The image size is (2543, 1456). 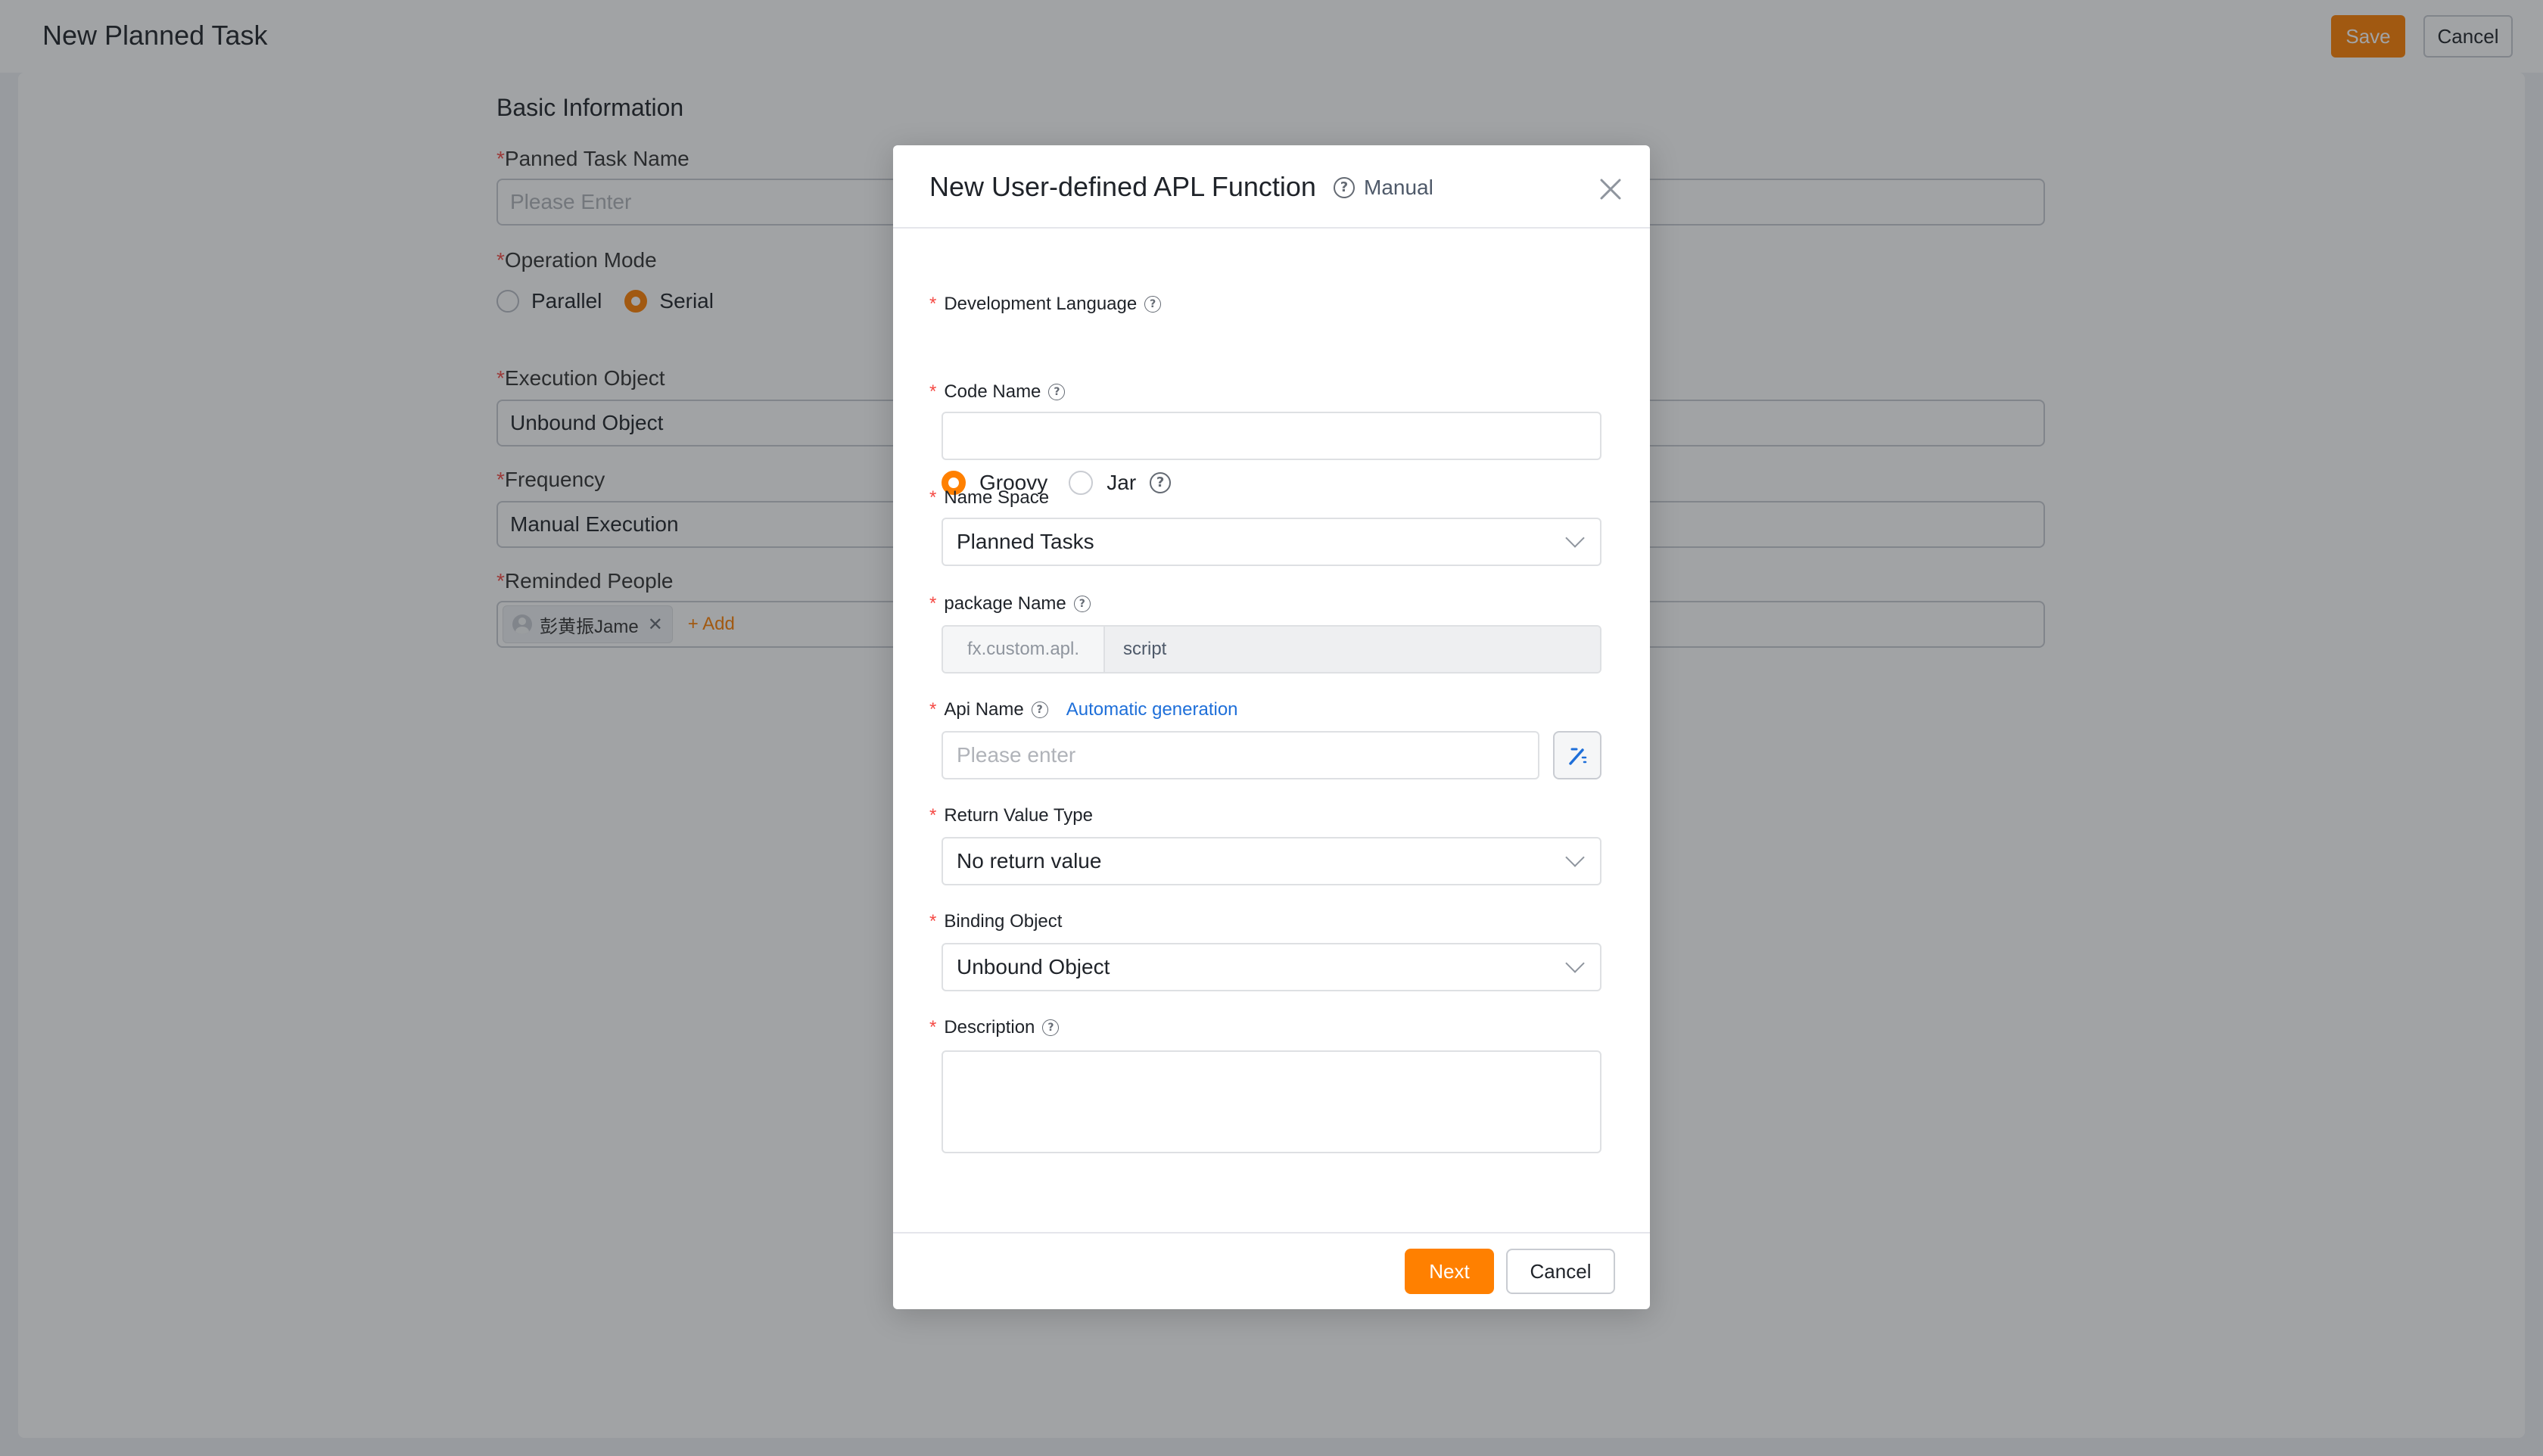 I want to click on development-language-label: * Development Language ?, so click(x=1045, y=304).